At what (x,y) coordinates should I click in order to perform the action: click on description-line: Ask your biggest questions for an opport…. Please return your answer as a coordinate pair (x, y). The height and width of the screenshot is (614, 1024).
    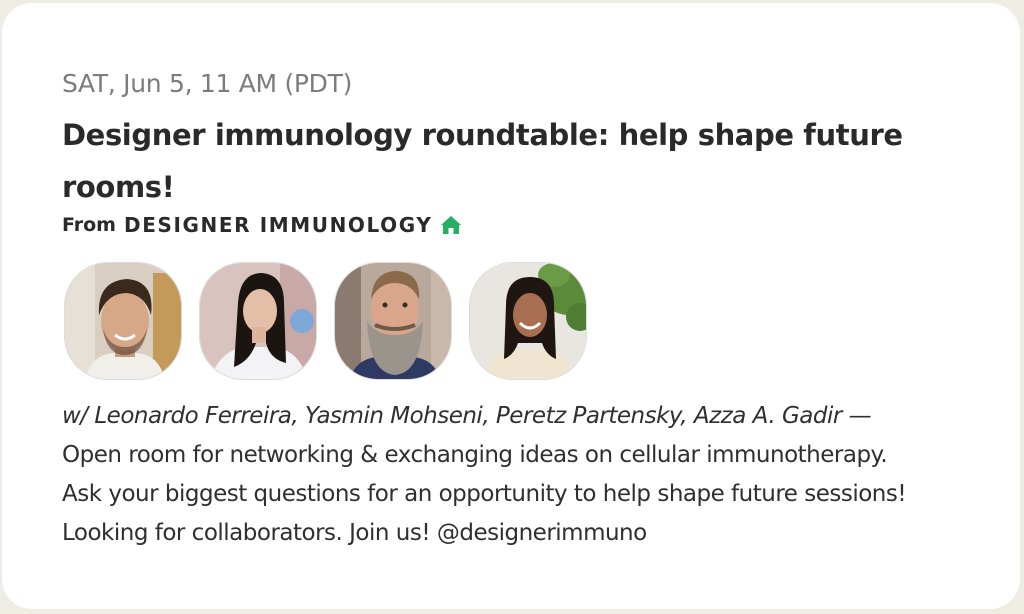
    Looking at the image, I should click on (484, 494).